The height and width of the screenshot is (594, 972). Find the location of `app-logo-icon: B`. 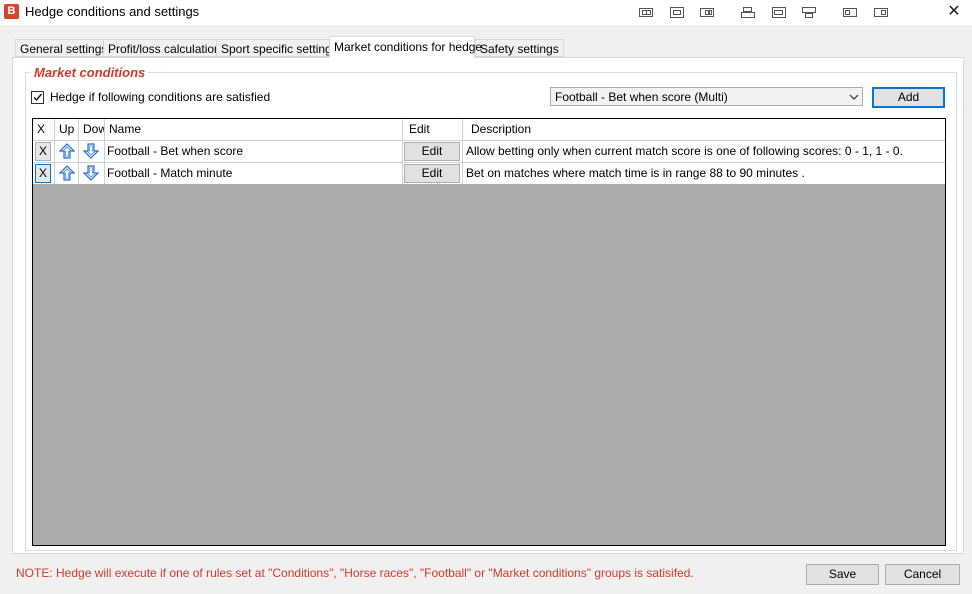

app-logo-icon: B is located at coordinates (11, 11).